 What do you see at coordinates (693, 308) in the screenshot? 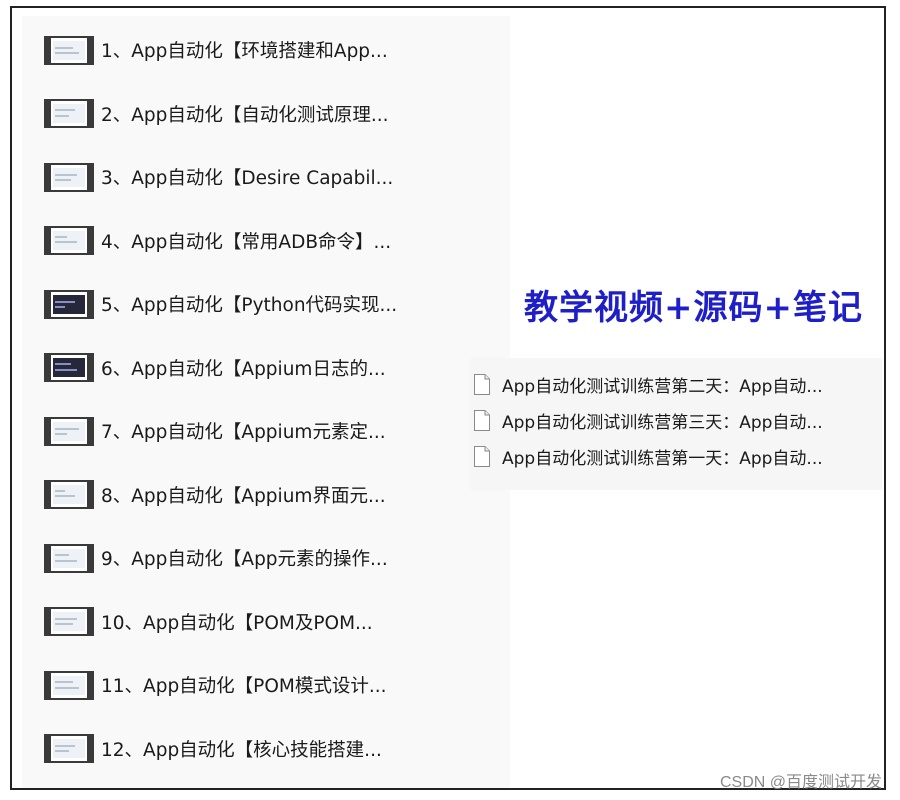
I see `headline: 教学视频+源码+笔记` at bounding box center [693, 308].